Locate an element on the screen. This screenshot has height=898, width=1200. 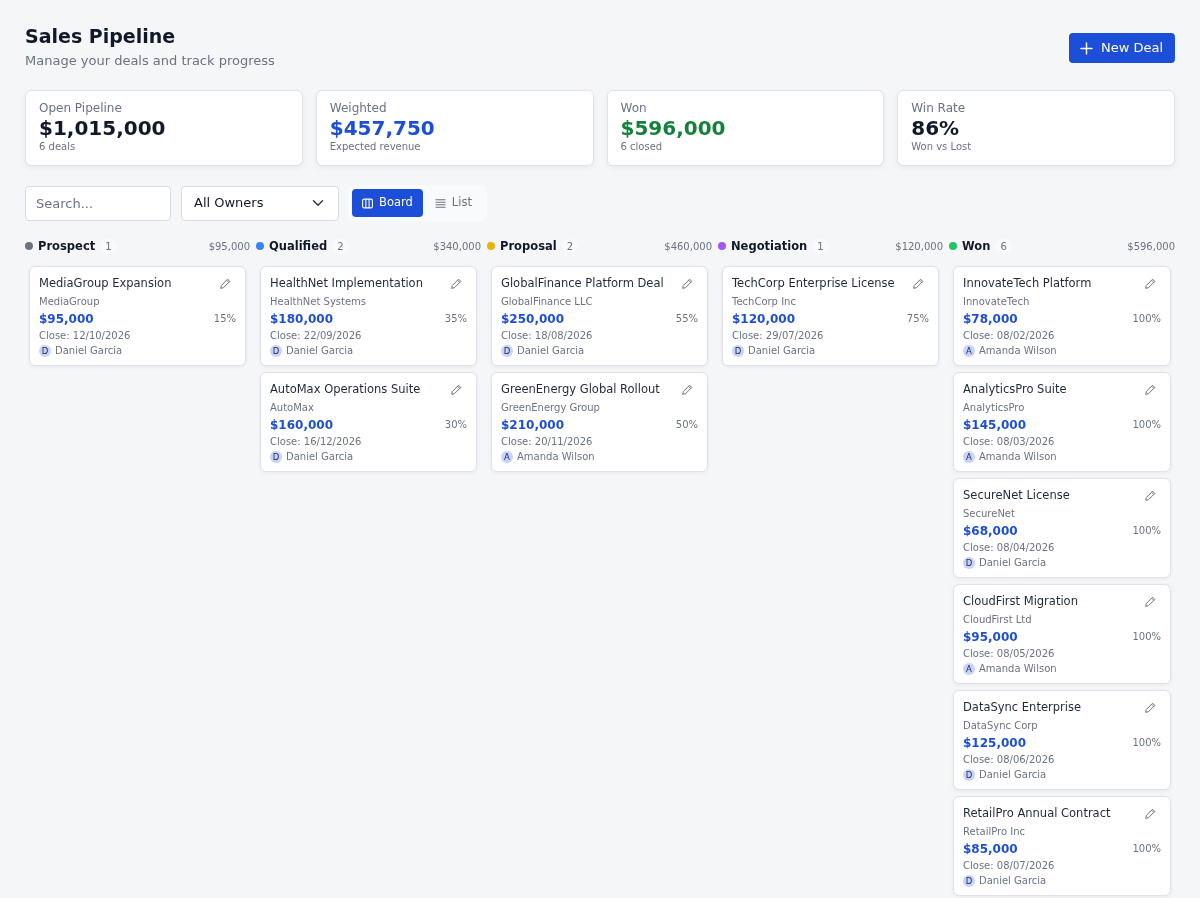
view-tab: List is located at coordinates (453, 203).